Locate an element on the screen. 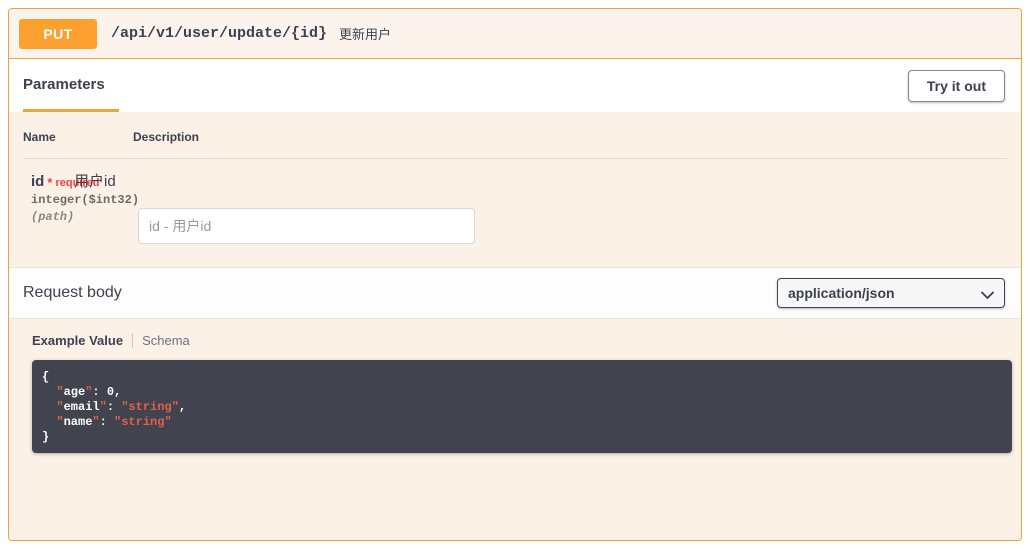 The height and width of the screenshot is (549, 1030). parameters-bottom-spacer is located at coordinates (515, 256).